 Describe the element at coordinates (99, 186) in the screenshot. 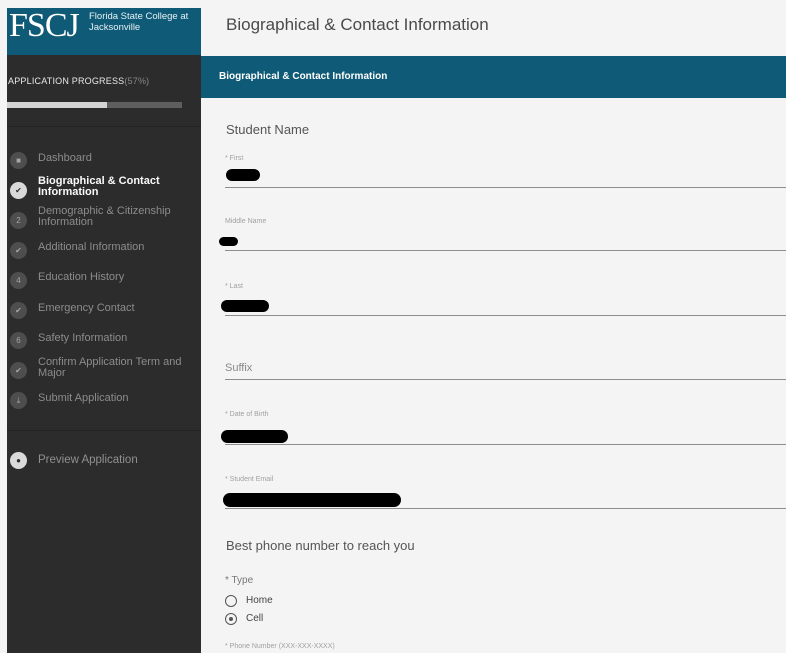

I see `step-label: Biographical & Contact Information` at that location.